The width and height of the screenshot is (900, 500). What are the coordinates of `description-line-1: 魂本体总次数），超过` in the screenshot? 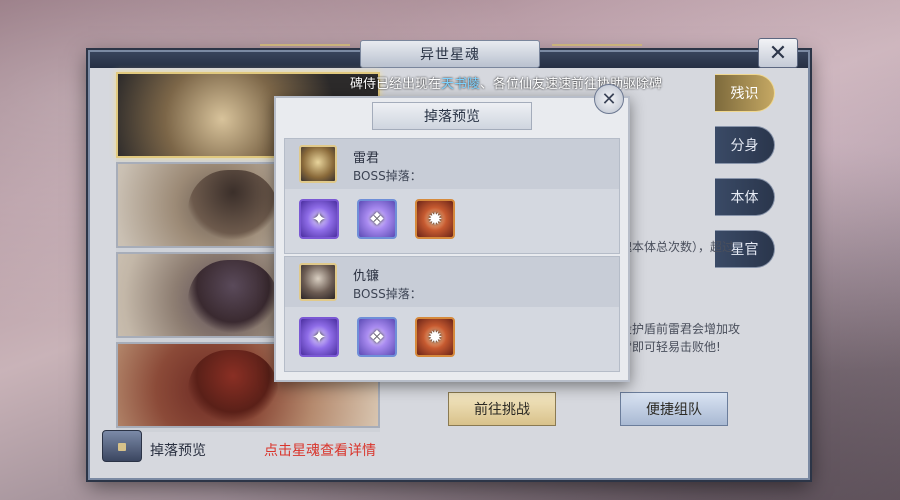 It's located at (677, 247).